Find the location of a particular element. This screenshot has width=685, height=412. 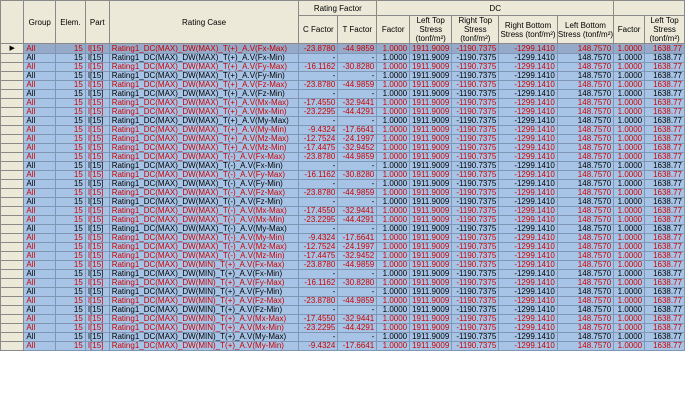

rating-case-cell: Rating1_DC(MAX)_DW(MIN)_T(+)_A.V(Mx-Max) is located at coordinates (204, 319).